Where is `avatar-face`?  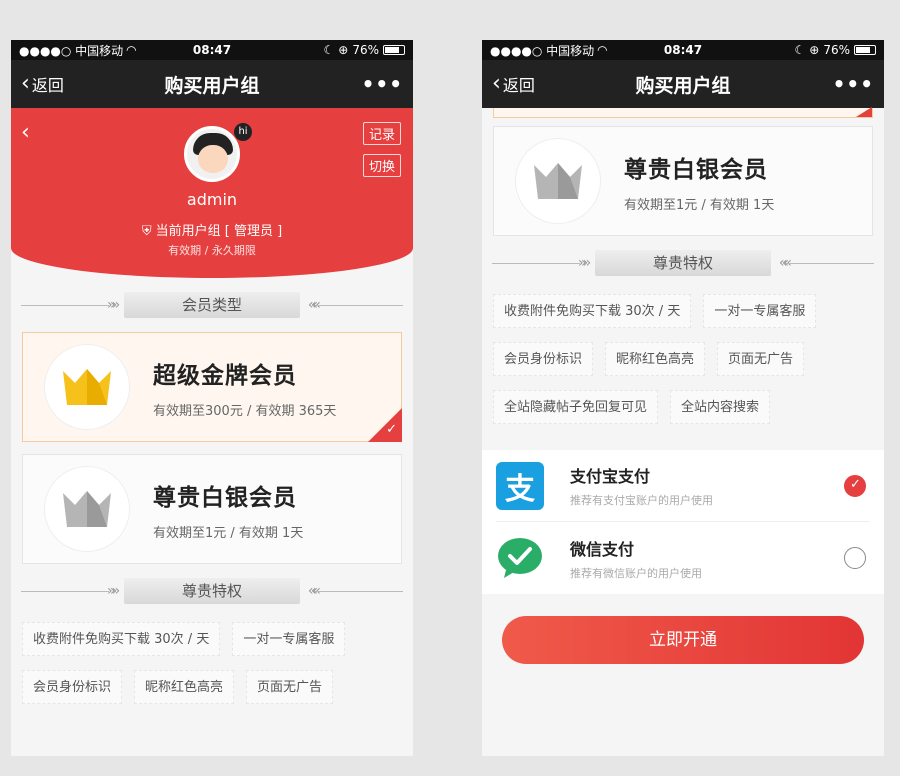 avatar-face is located at coordinates (213, 159).